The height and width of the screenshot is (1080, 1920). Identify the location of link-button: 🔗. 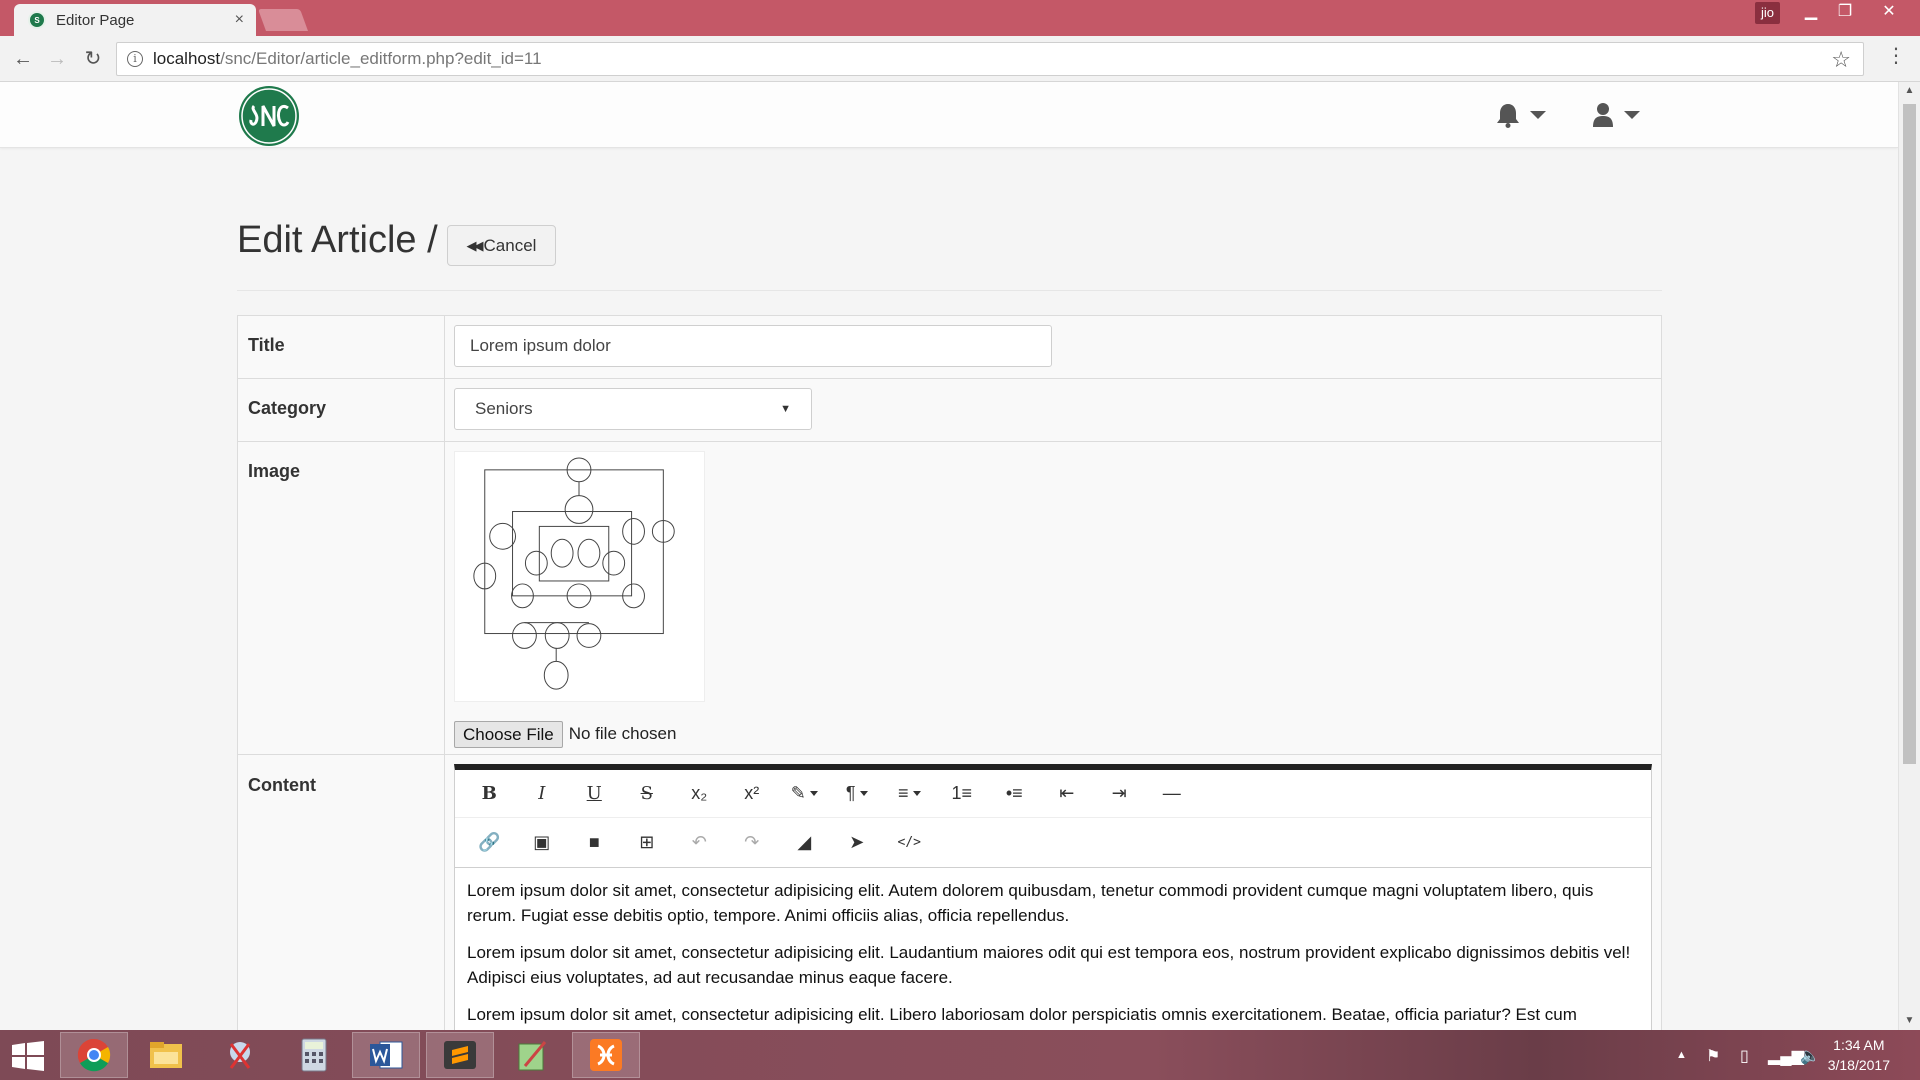
(489, 843).